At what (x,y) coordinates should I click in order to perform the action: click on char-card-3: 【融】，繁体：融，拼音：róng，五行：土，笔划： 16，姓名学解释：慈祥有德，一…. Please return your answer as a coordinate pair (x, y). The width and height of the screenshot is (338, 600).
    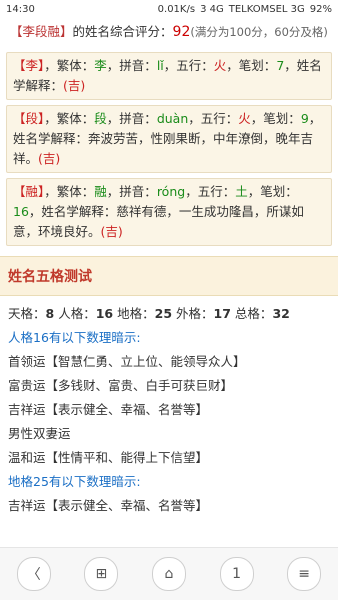
    Looking at the image, I should click on (169, 212).